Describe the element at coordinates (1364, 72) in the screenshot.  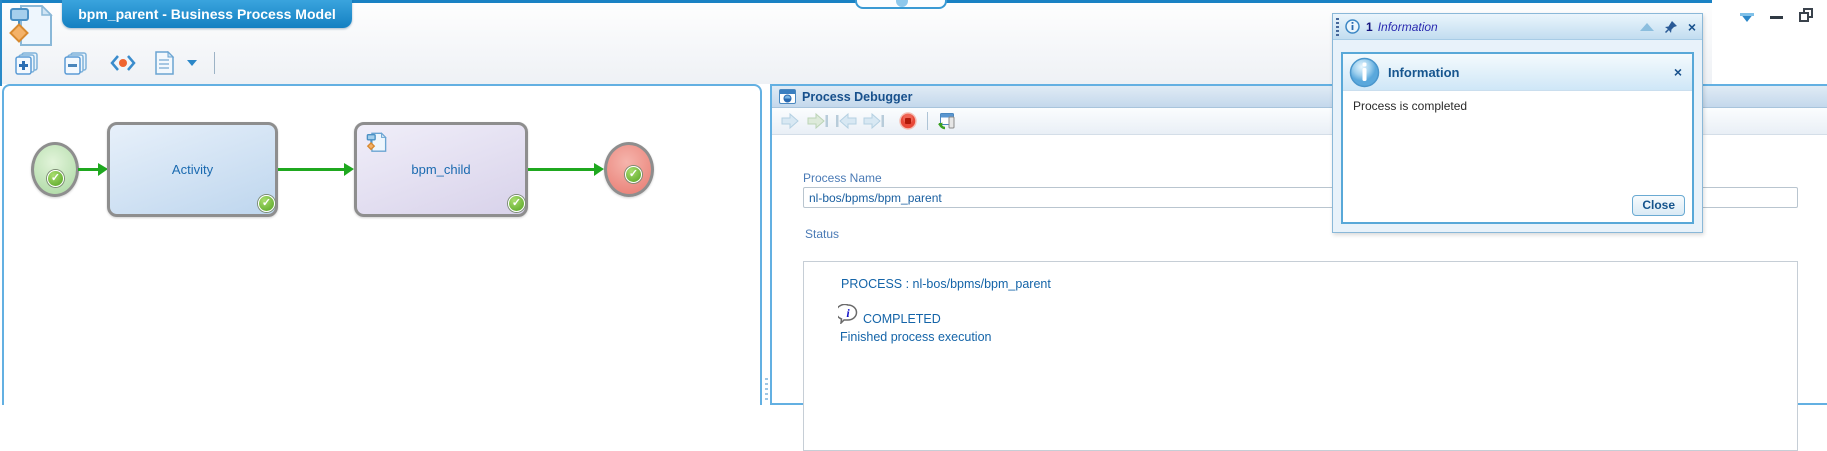
I see `information-icon` at that location.